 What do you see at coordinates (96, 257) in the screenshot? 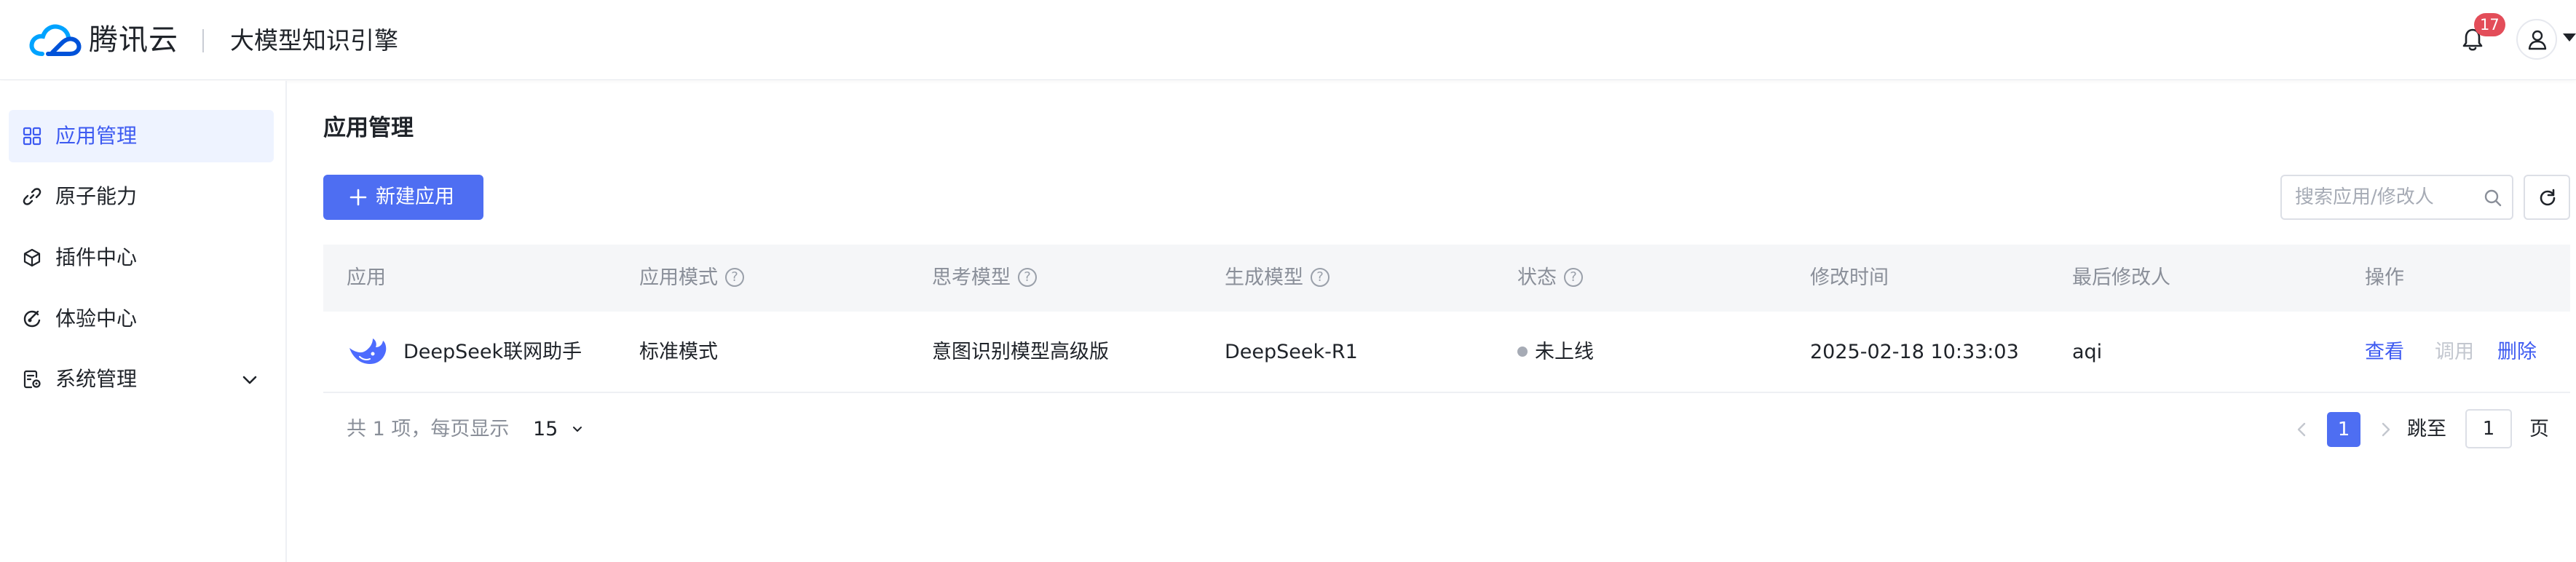
I see `sidebar-item-label: 插件中心` at bounding box center [96, 257].